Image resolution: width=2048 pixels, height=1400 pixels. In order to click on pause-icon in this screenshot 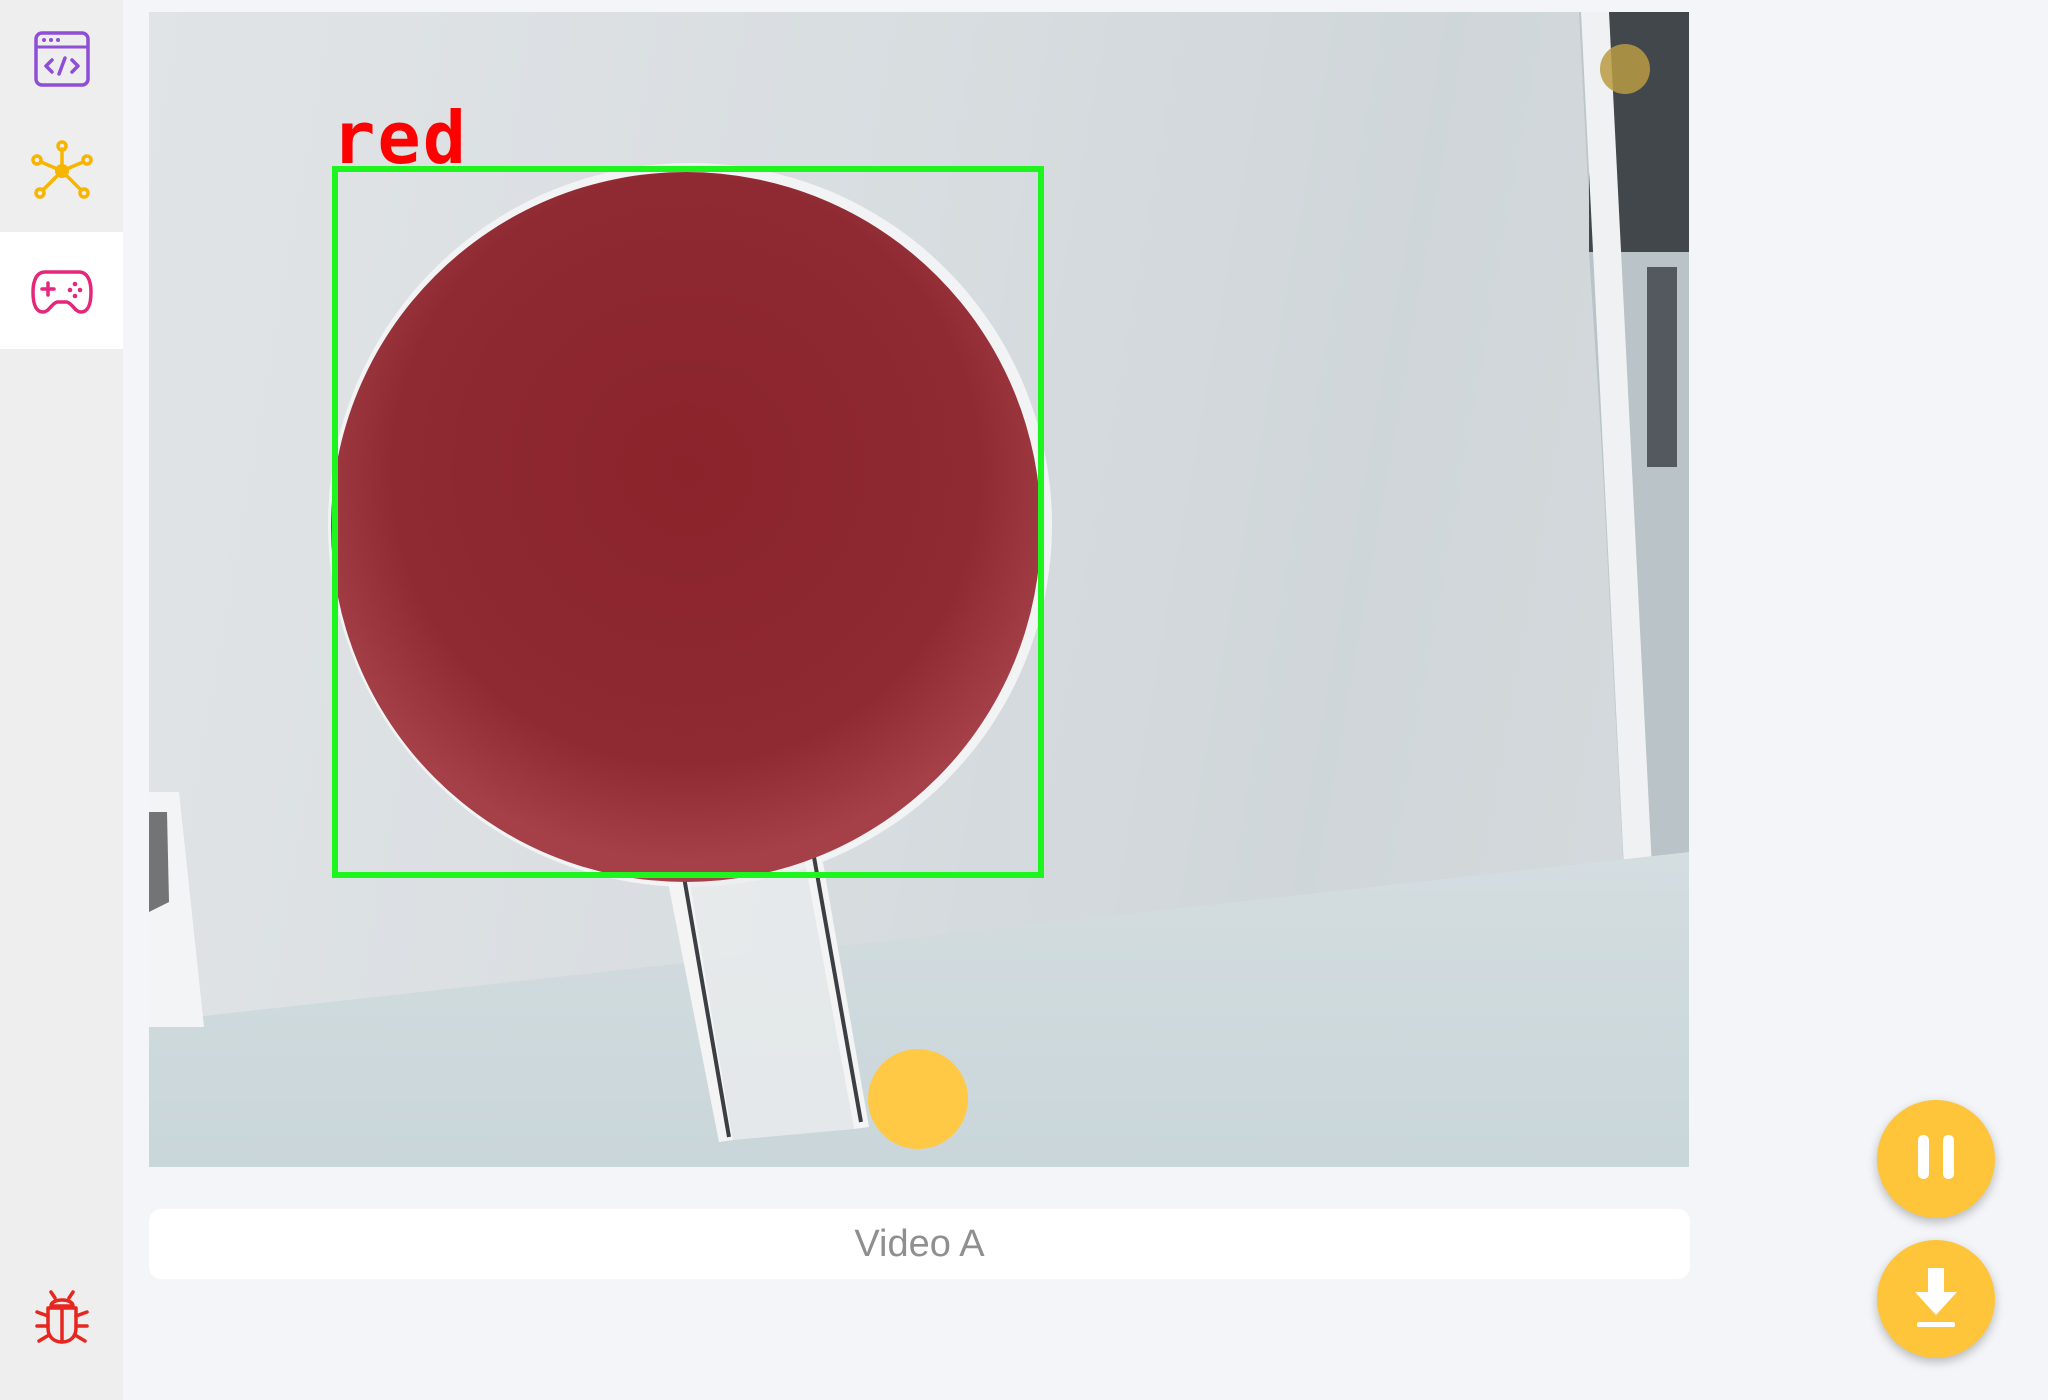, I will do `click(1936, 1159)`.